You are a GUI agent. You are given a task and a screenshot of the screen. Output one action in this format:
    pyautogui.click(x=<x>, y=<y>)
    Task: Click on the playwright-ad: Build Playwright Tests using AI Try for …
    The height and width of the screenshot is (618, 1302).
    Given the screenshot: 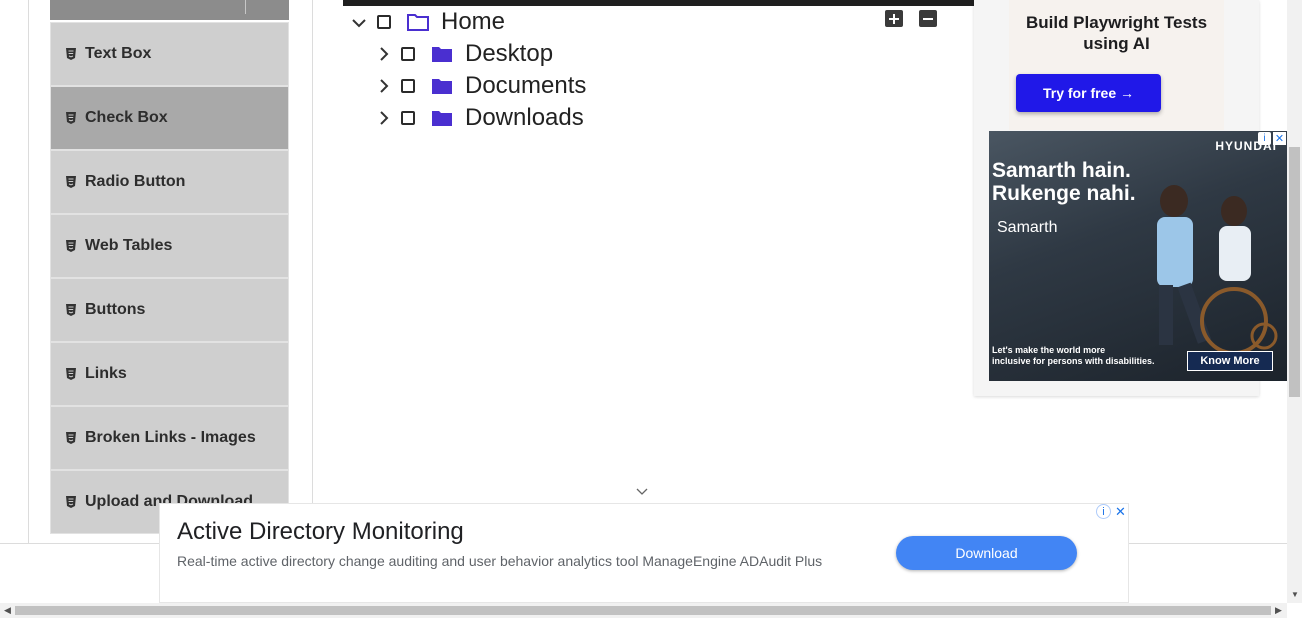 What is the action you would take?
    pyautogui.click(x=1116, y=65)
    